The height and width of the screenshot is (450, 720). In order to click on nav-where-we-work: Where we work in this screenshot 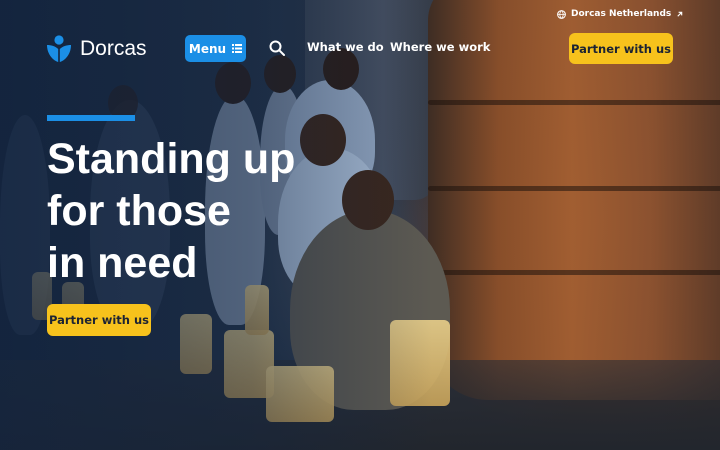, I will do `click(440, 47)`.